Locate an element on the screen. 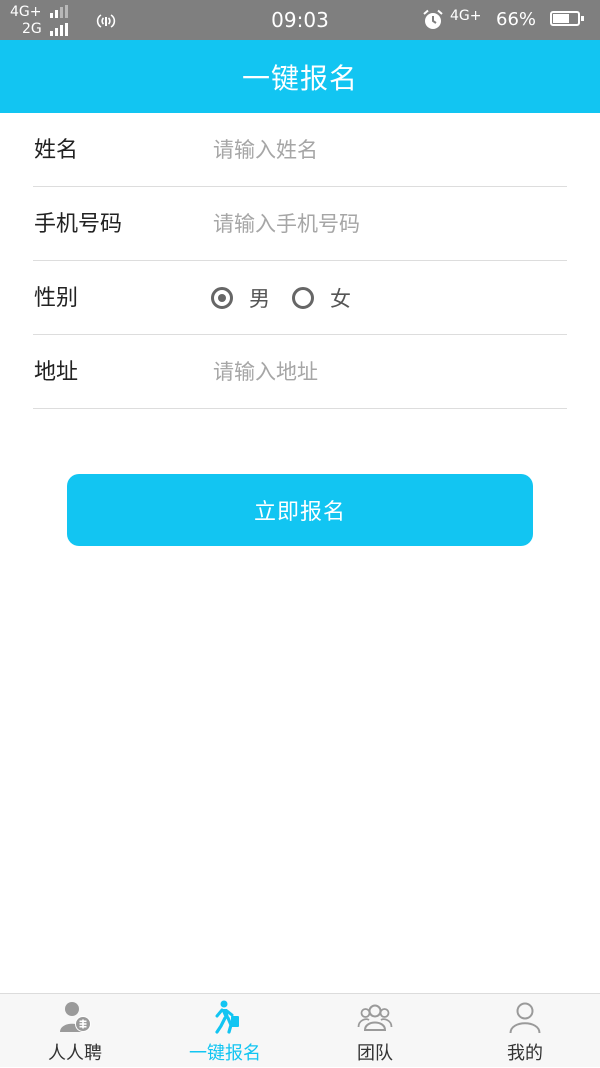 The image size is (600, 1068). nav-item-quick-signup: 一键报名 is located at coordinates (225, 1031).